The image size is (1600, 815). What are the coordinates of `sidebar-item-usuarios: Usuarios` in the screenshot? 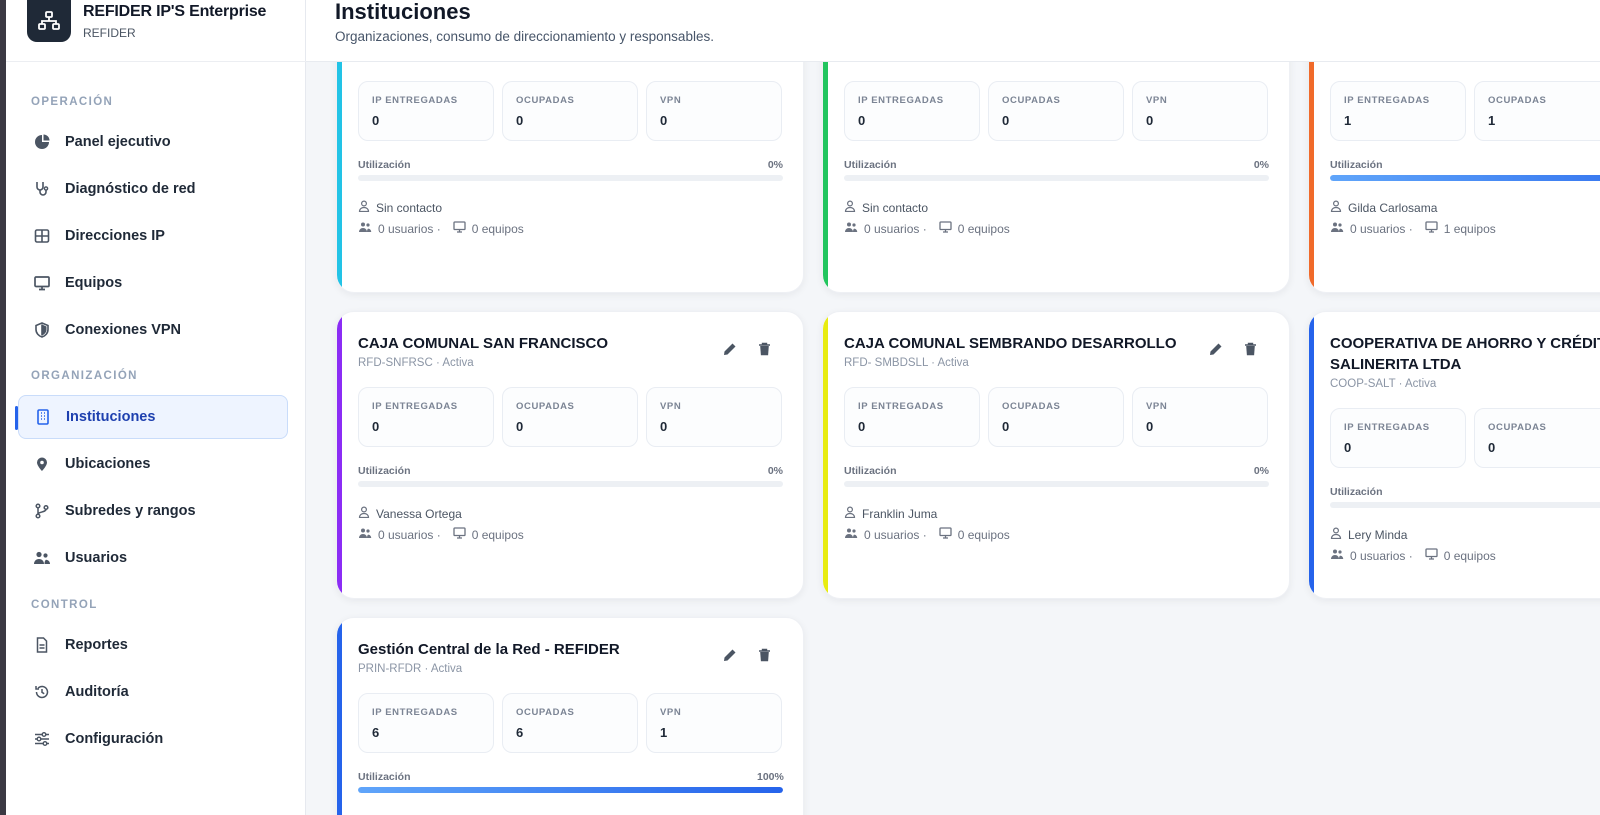 It's located at (153, 558).